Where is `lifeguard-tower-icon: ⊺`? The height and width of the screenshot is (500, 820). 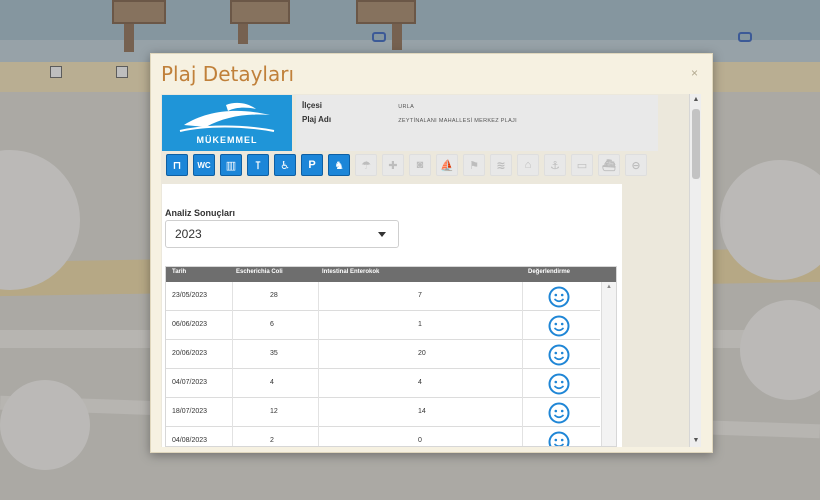 lifeguard-tower-icon: ⊺ is located at coordinates (258, 165).